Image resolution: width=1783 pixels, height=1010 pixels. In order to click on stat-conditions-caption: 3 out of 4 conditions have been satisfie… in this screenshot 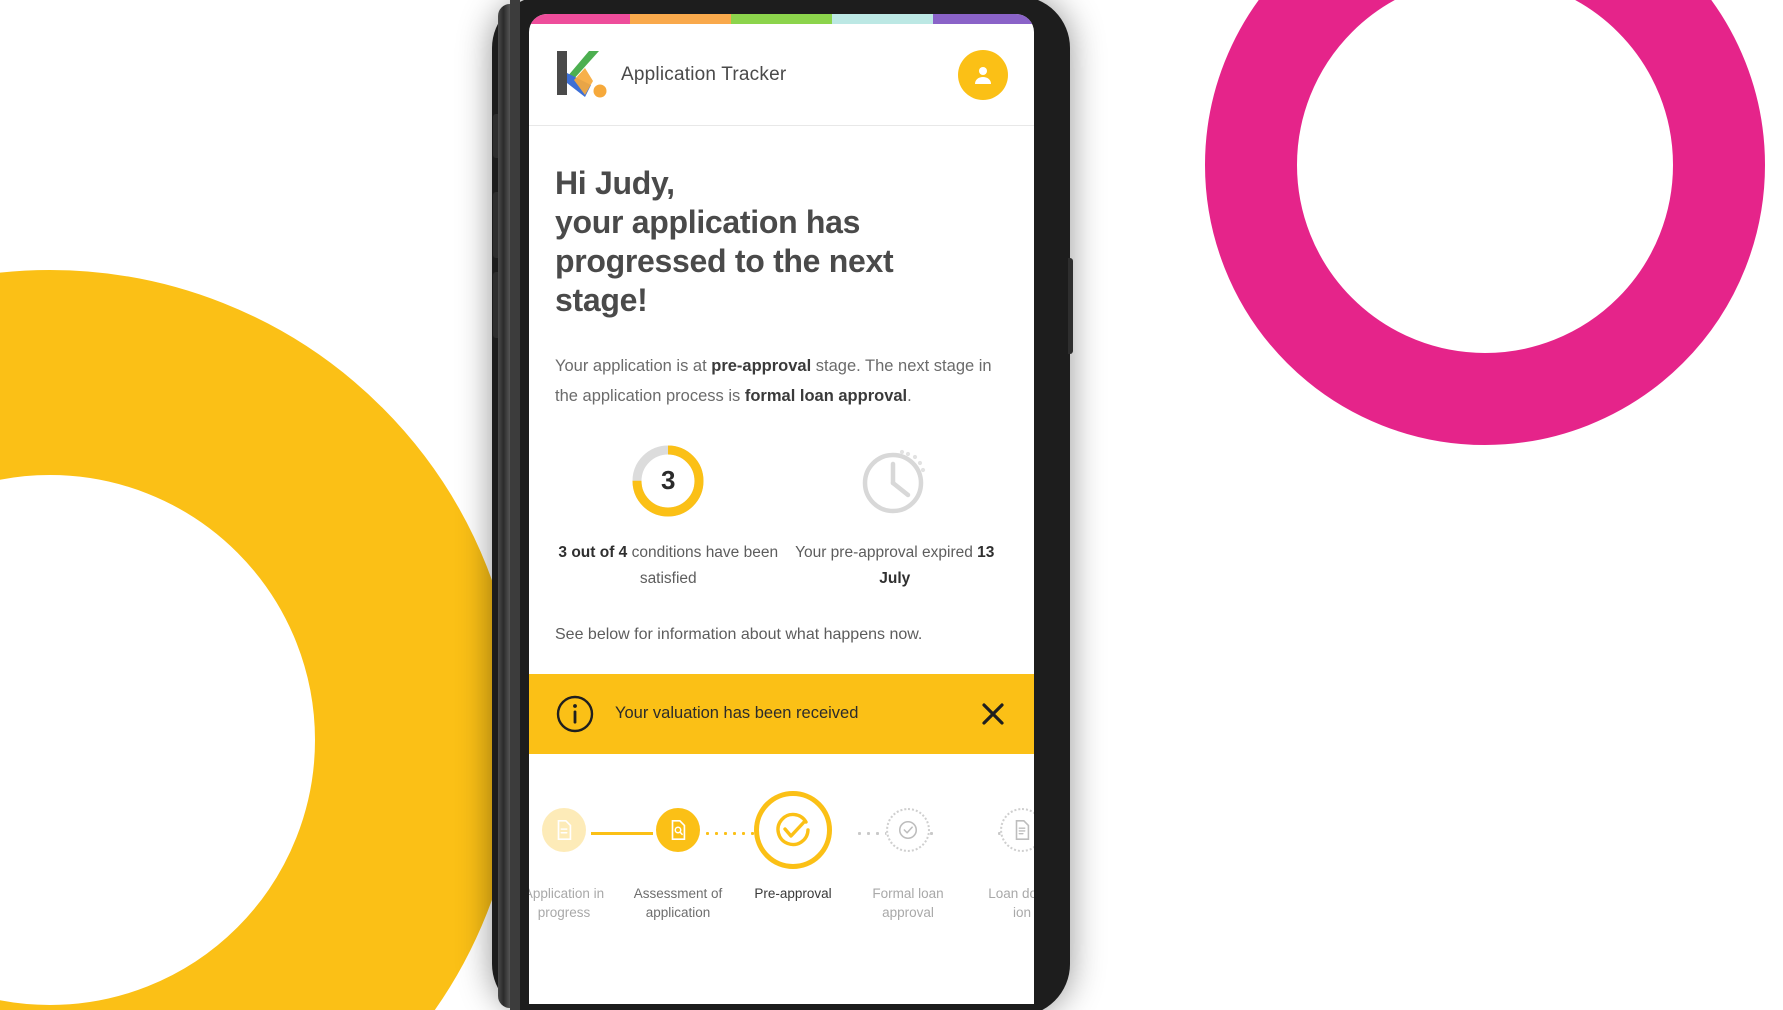, I will do `click(668, 566)`.